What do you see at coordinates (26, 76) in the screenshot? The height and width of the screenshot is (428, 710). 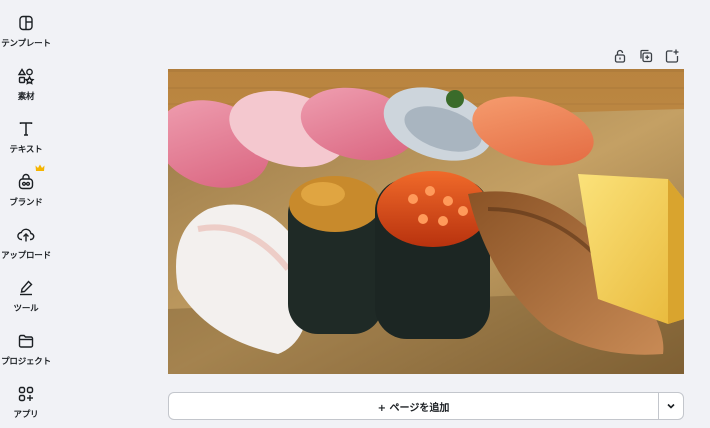 I see `elements-icon` at bounding box center [26, 76].